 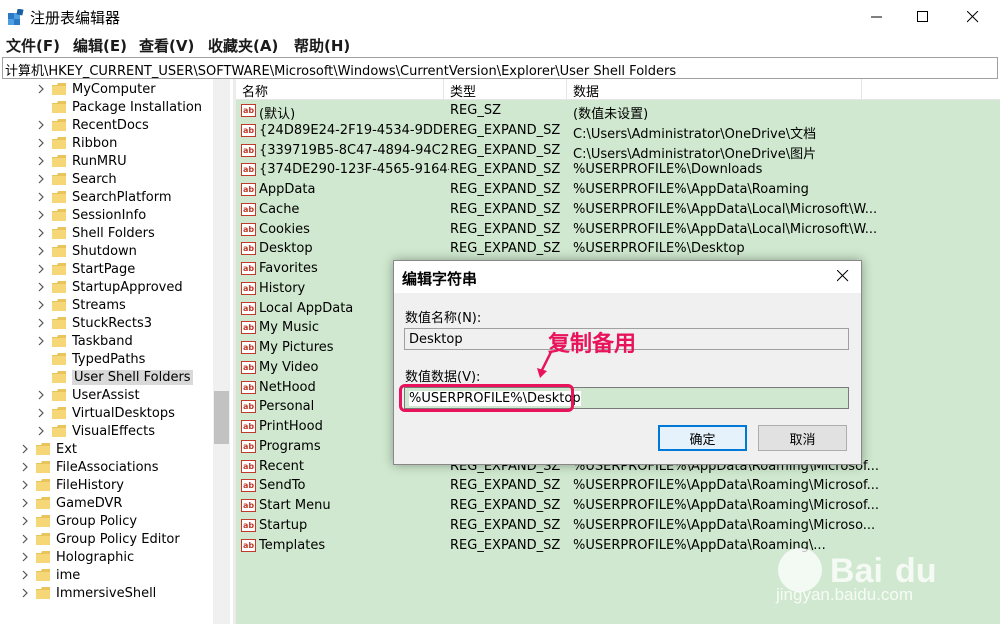 I want to click on tree-item: Package Installation, so click(x=119, y=107).